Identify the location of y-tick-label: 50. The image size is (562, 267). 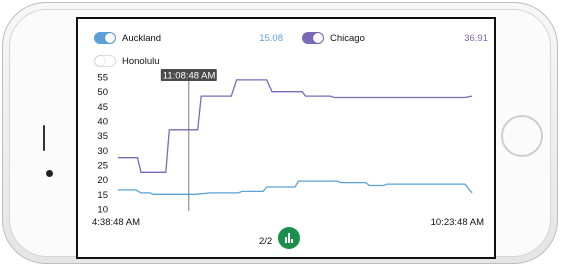
(102, 92).